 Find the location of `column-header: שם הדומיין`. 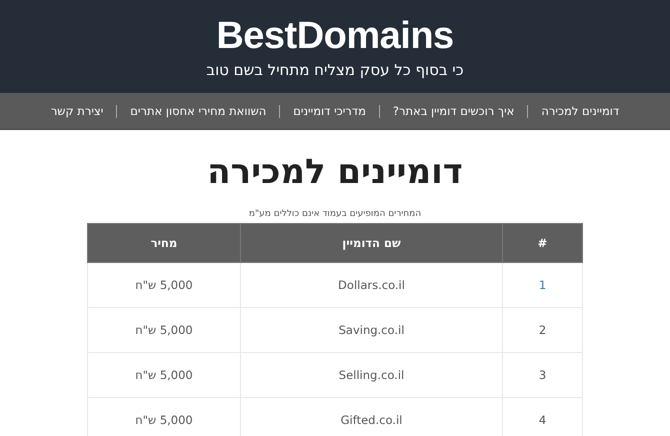

column-header: שם הדומיין is located at coordinates (371, 243).